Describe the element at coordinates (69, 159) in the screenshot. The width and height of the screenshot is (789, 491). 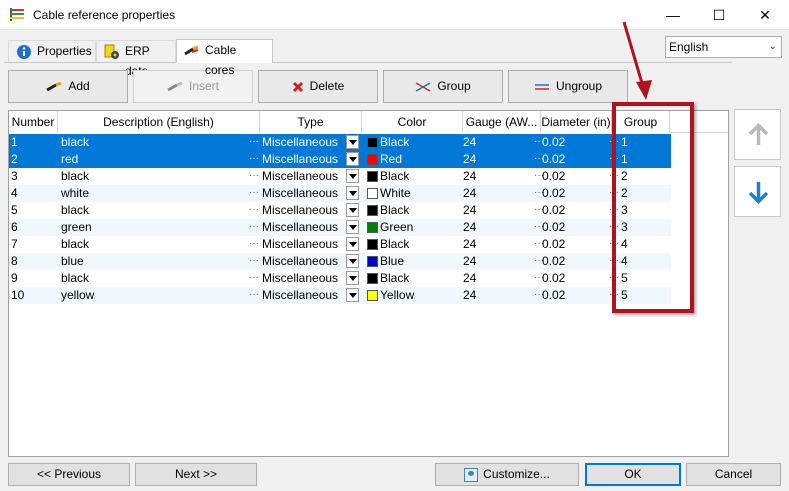
I see `cell-description: red` at that location.